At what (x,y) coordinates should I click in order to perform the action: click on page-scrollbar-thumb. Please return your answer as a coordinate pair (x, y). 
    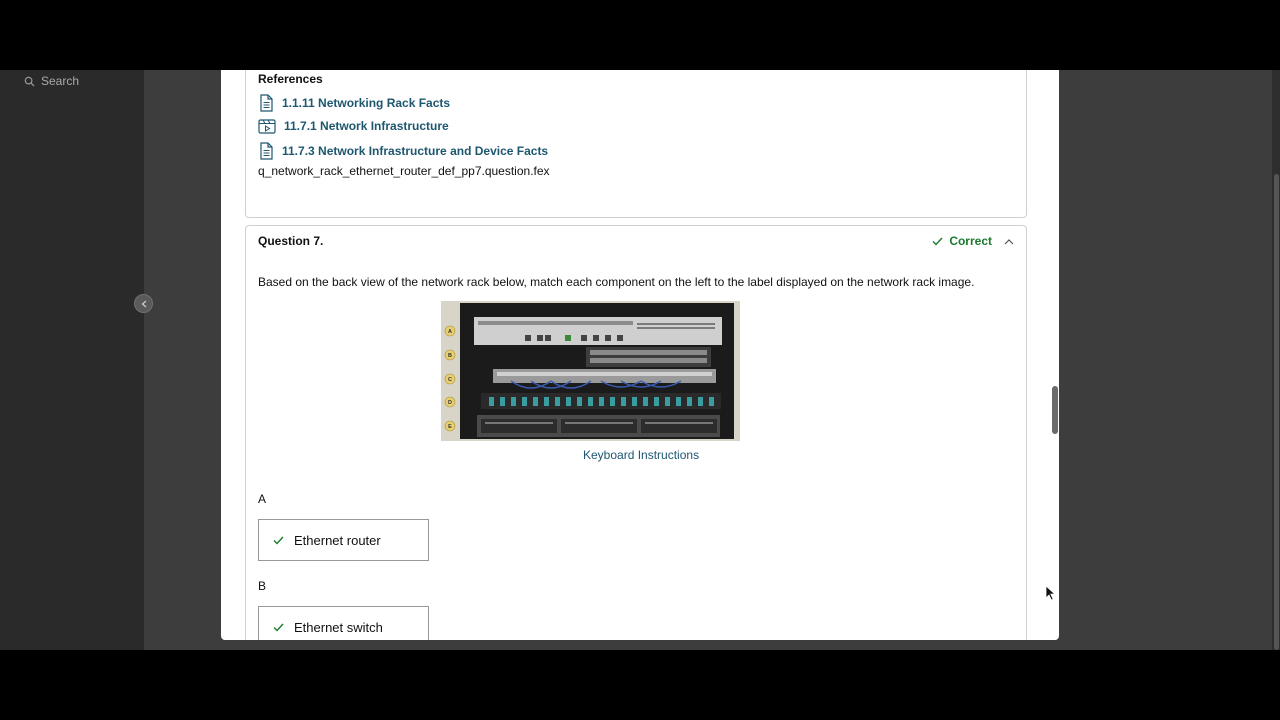
    Looking at the image, I should click on (1276, 412).